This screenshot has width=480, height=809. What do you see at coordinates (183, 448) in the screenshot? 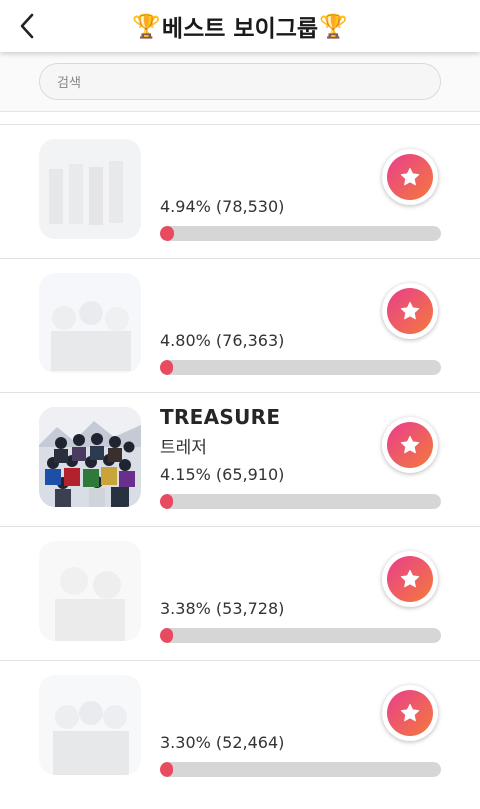
I see `group-name-korean: 트레저` at bounding box center [183, 448].